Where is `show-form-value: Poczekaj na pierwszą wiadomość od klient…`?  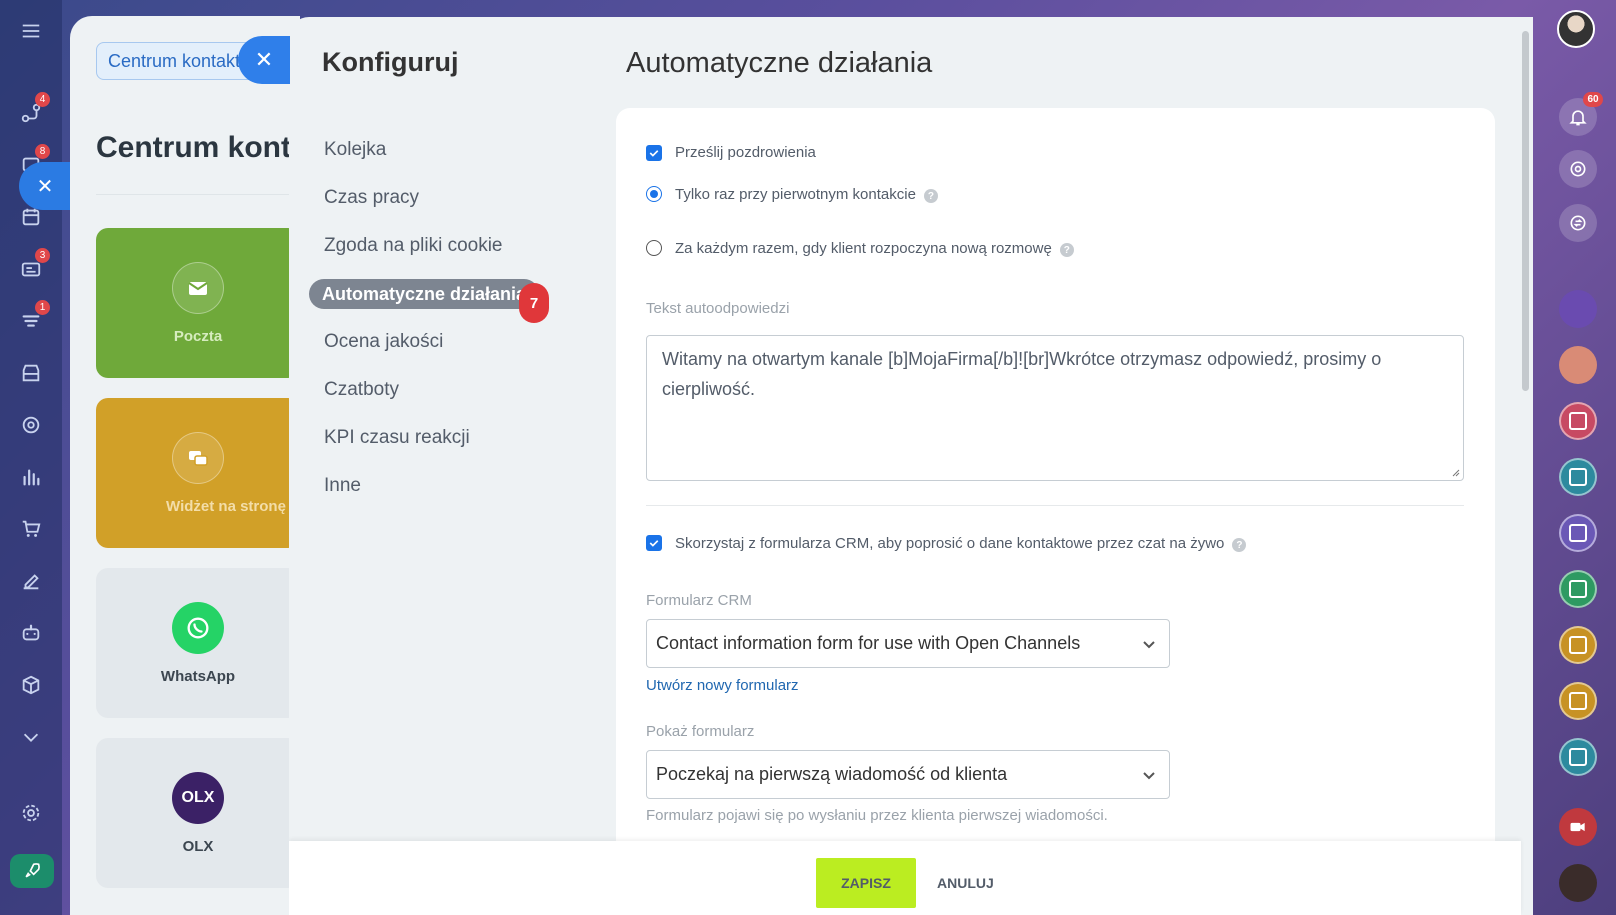 show-form-value: Poczekaj na pierwszą wiadomość od klient… is located at coordinates (832, 774).